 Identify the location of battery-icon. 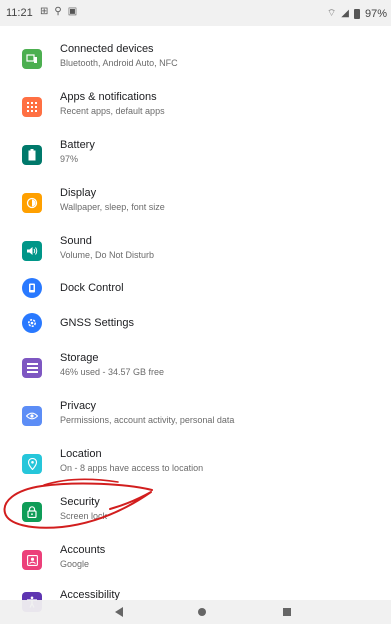
(32, 155).